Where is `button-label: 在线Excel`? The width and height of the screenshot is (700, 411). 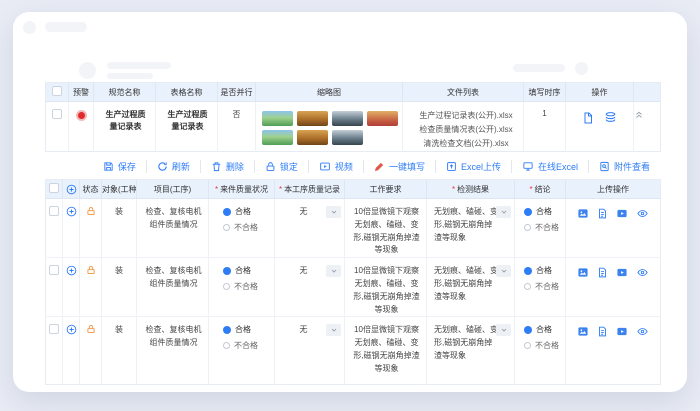
button-label: 在线Excel is located at coordinates (557, 167).